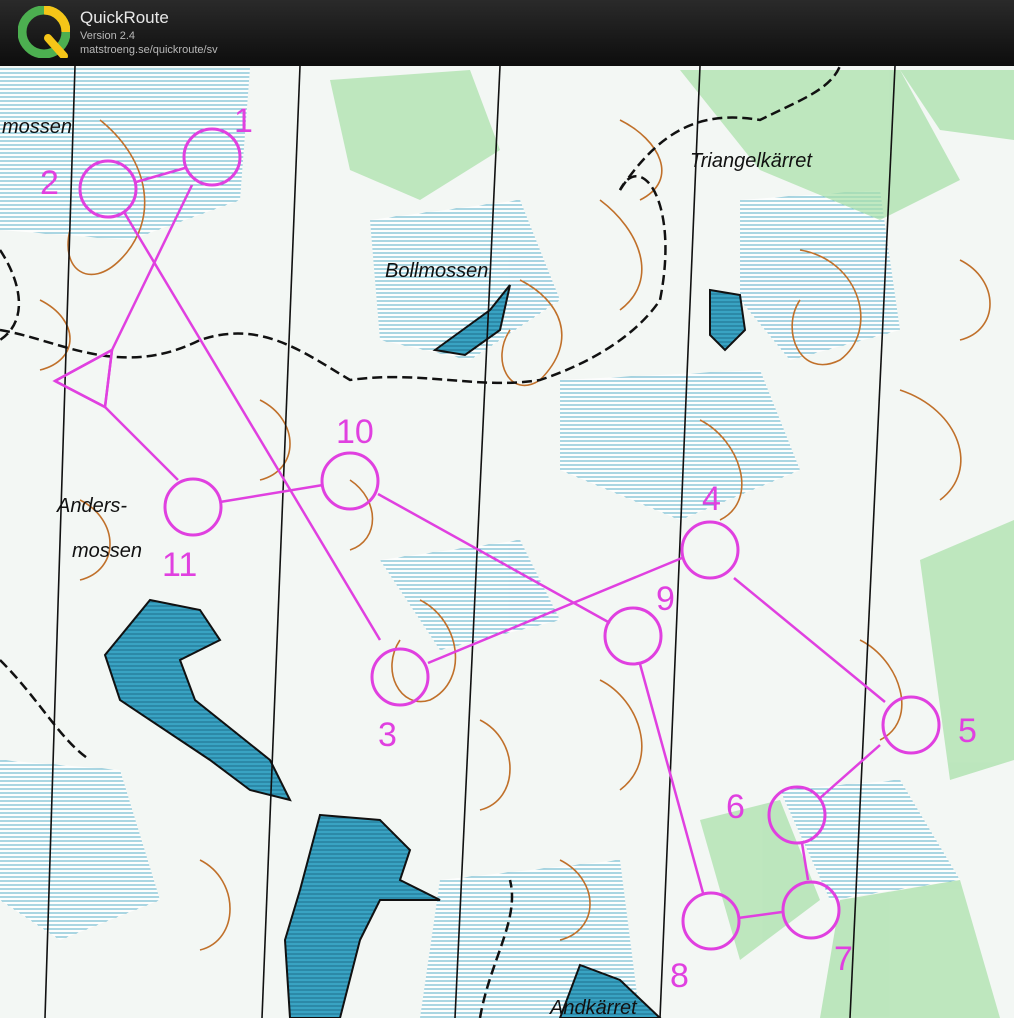 The image size is (1014, 1018). I want to click on control-number-10: 10, so click(355, 432).